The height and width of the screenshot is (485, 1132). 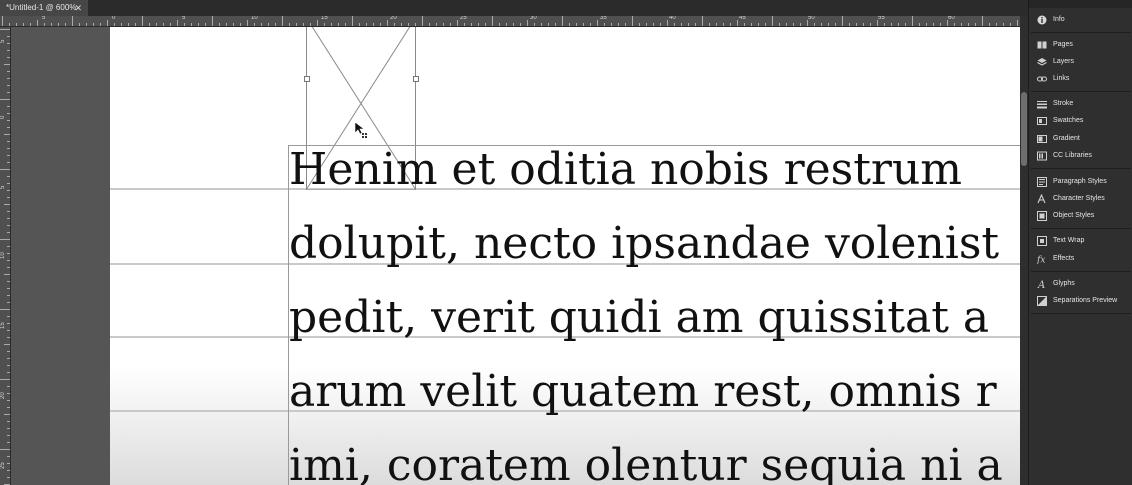 What do you see at coordinates (881, 18) in the screenshot?
I see `ruler-label: 55` at bounding box center [881, 18].